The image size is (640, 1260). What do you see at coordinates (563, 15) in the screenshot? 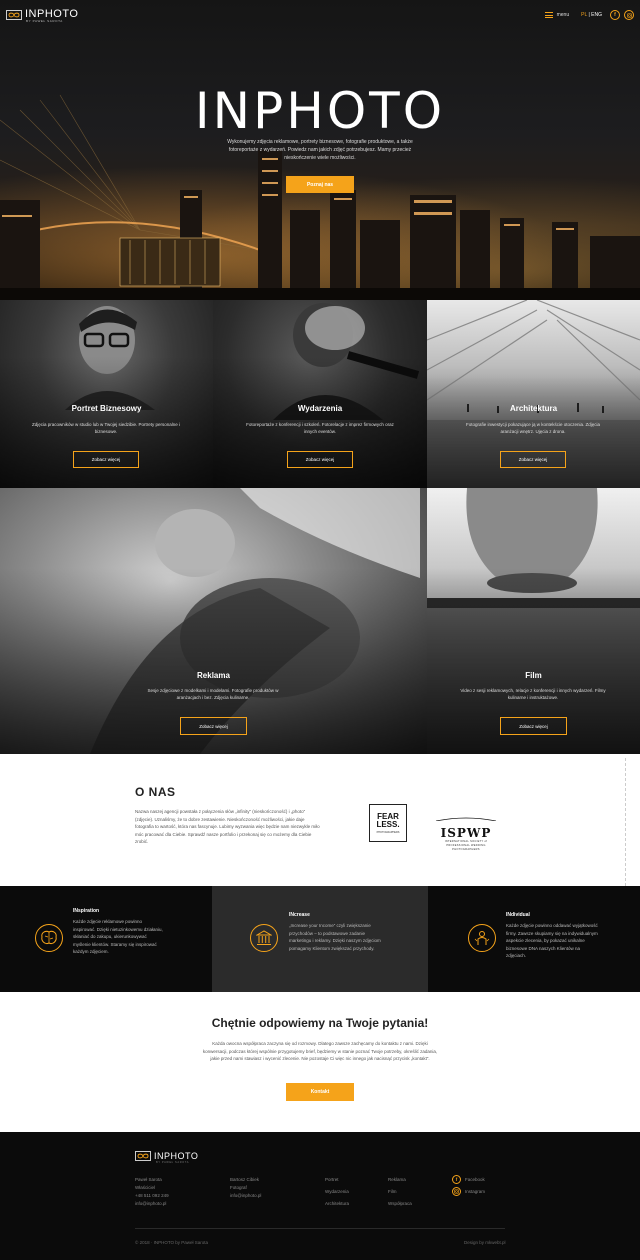
I see `menu-label: menu` at bounding box center [563, 15].